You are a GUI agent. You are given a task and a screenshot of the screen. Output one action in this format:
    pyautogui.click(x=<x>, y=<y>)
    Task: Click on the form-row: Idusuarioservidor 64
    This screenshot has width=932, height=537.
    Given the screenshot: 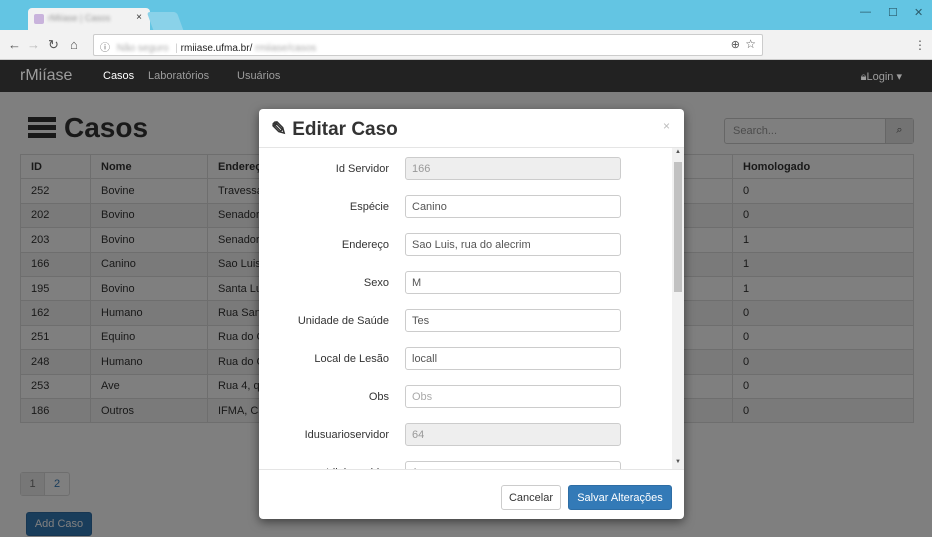 What is the action you would take?
    pyautogui.click(x=464, y=435)
    